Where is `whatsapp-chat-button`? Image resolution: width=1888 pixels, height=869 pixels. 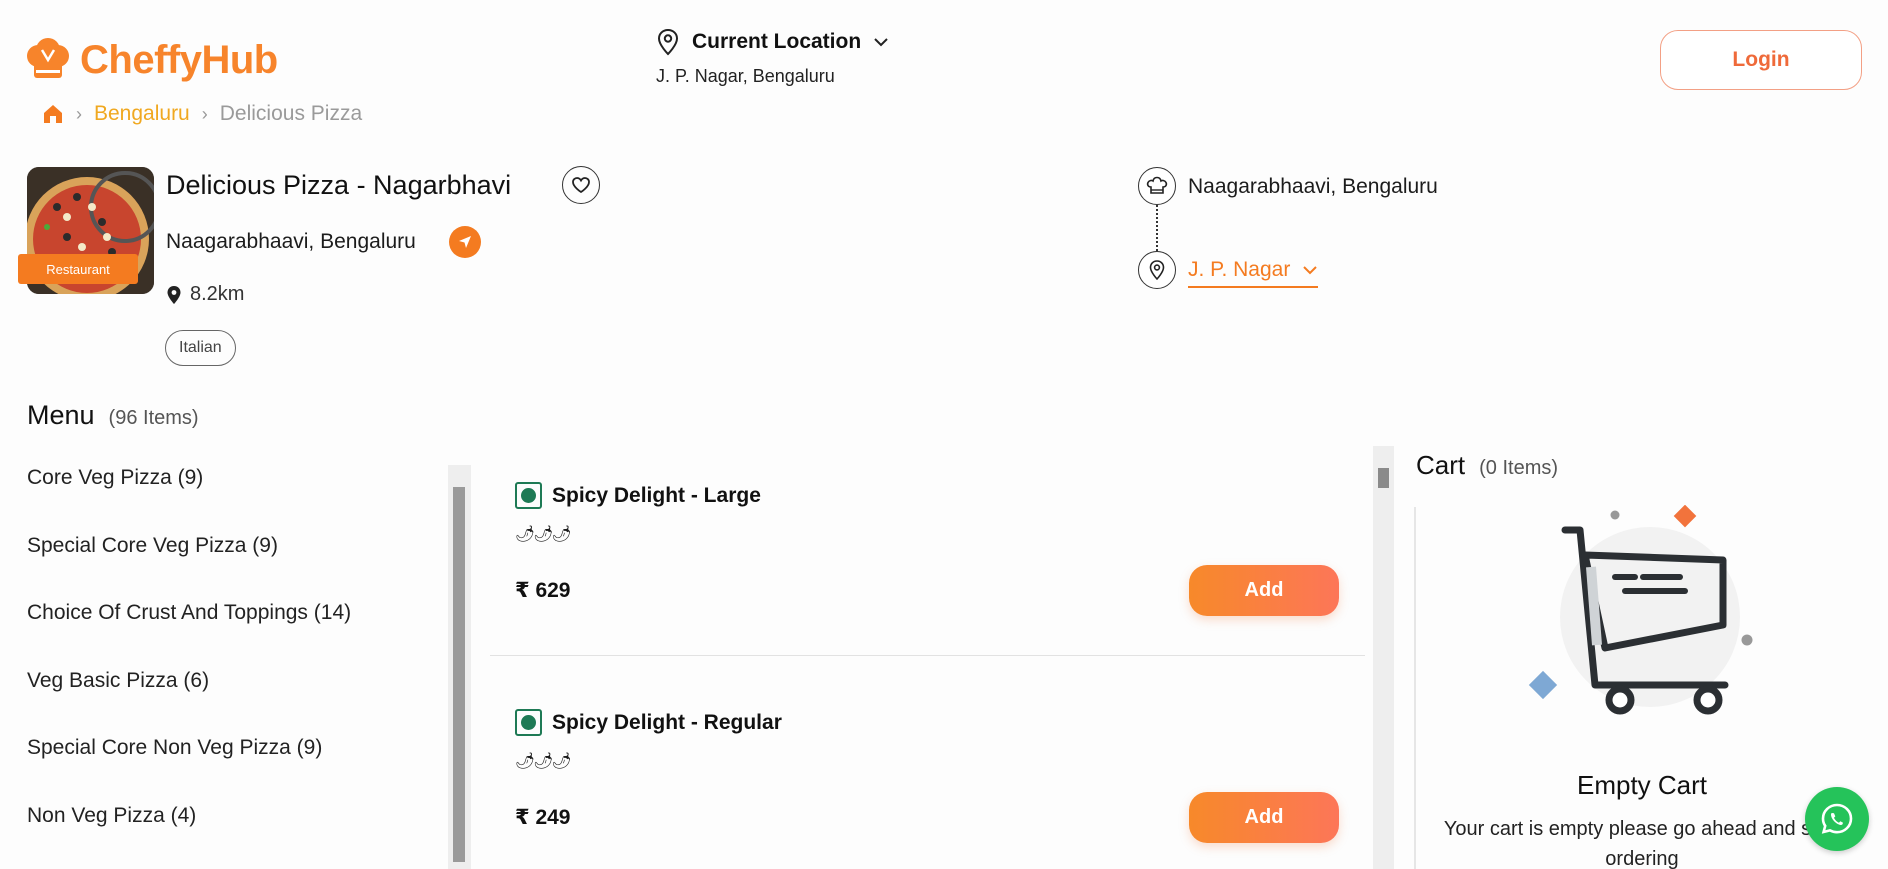
whatsapp-chat-button is located at coordinates (1837, 819).